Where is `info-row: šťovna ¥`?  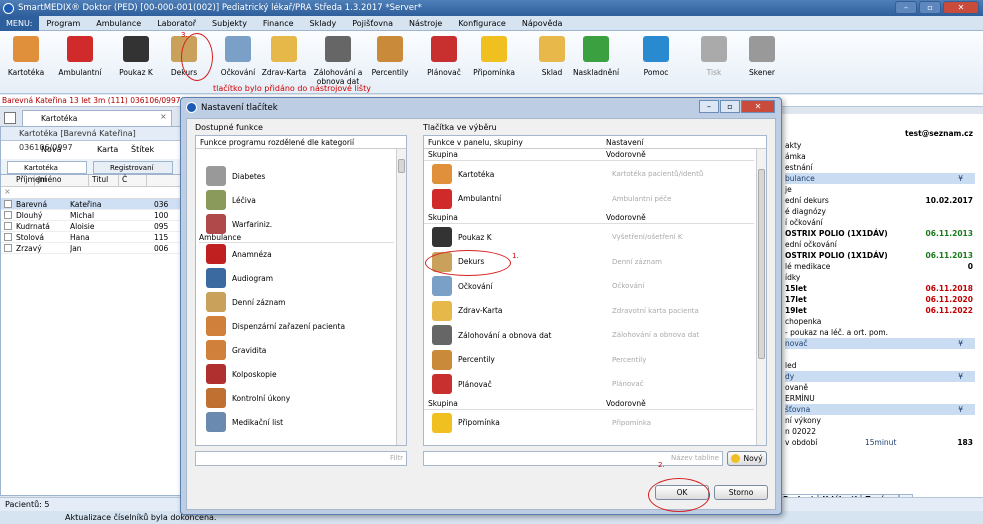
info-row: šťovna ¥ is located at coordinates (880, 409).